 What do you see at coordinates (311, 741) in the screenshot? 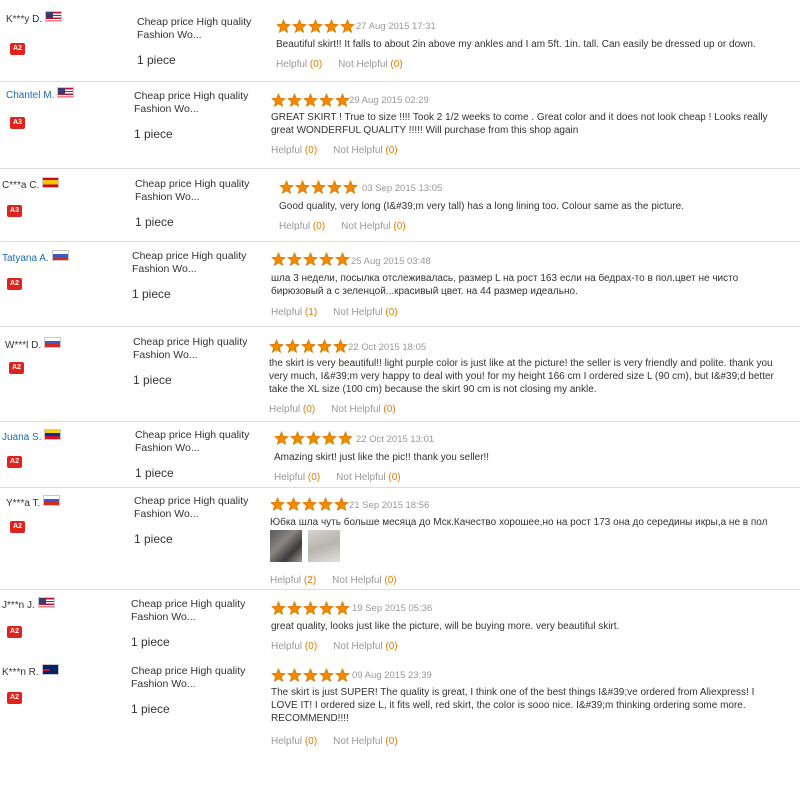
I see `helpful-count: (0)` at bounding box center [311, 741].